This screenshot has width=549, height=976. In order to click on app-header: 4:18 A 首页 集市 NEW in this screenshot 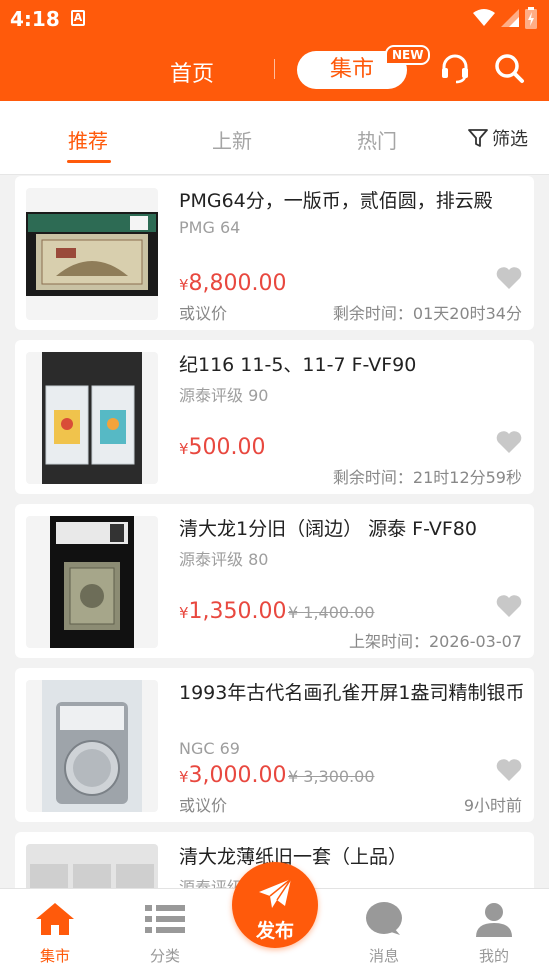, I will do `click(274, 50)`.